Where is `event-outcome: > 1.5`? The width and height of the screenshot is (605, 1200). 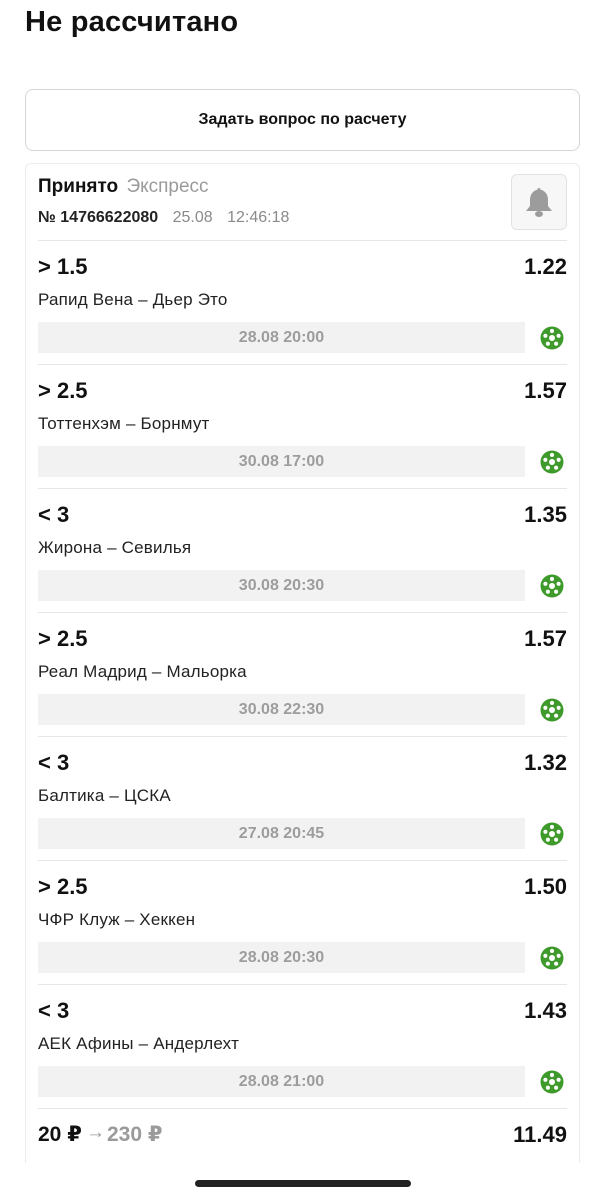
event-outcome: > 1.5 is located at coordinates (63, 266).